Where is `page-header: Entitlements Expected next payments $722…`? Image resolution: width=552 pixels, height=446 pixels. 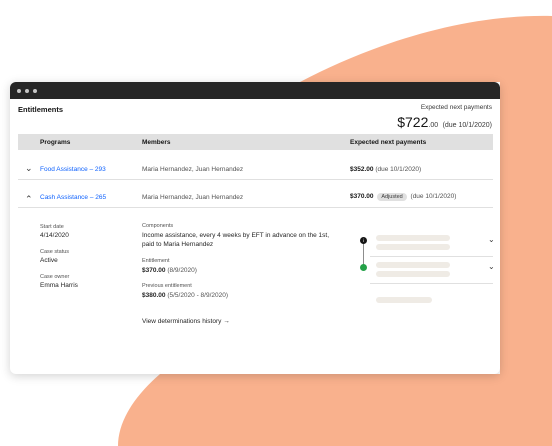 page-header: Entitlements Expected next payments $722… is located at coordinates (255, 116).